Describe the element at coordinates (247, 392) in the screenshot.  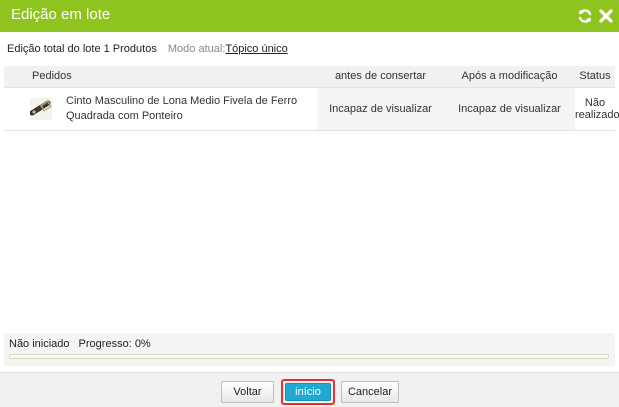
I see `back-button: Voltar` at that location.